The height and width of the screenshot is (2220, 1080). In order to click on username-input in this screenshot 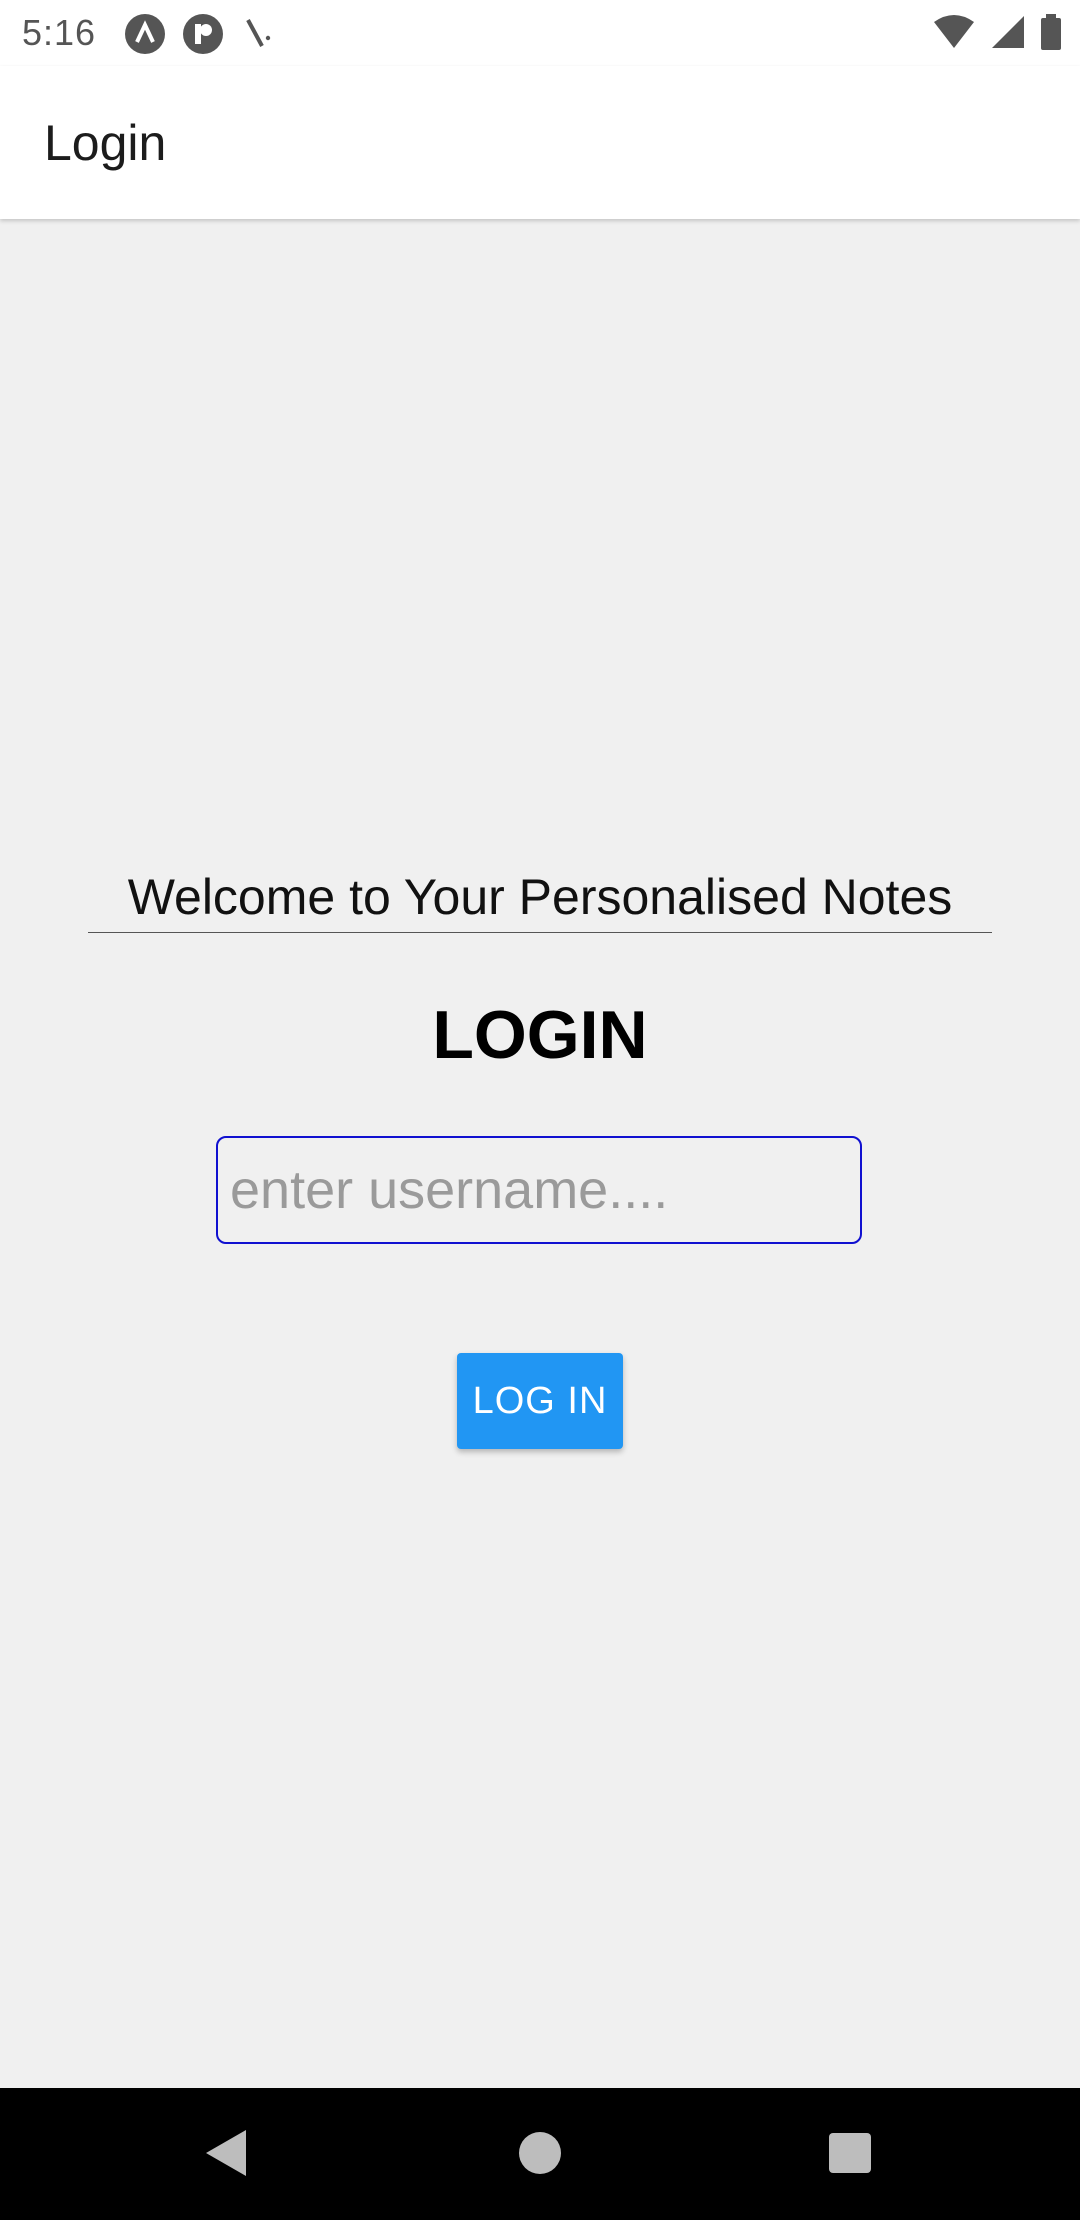, I will do `click(539, 1190)`.